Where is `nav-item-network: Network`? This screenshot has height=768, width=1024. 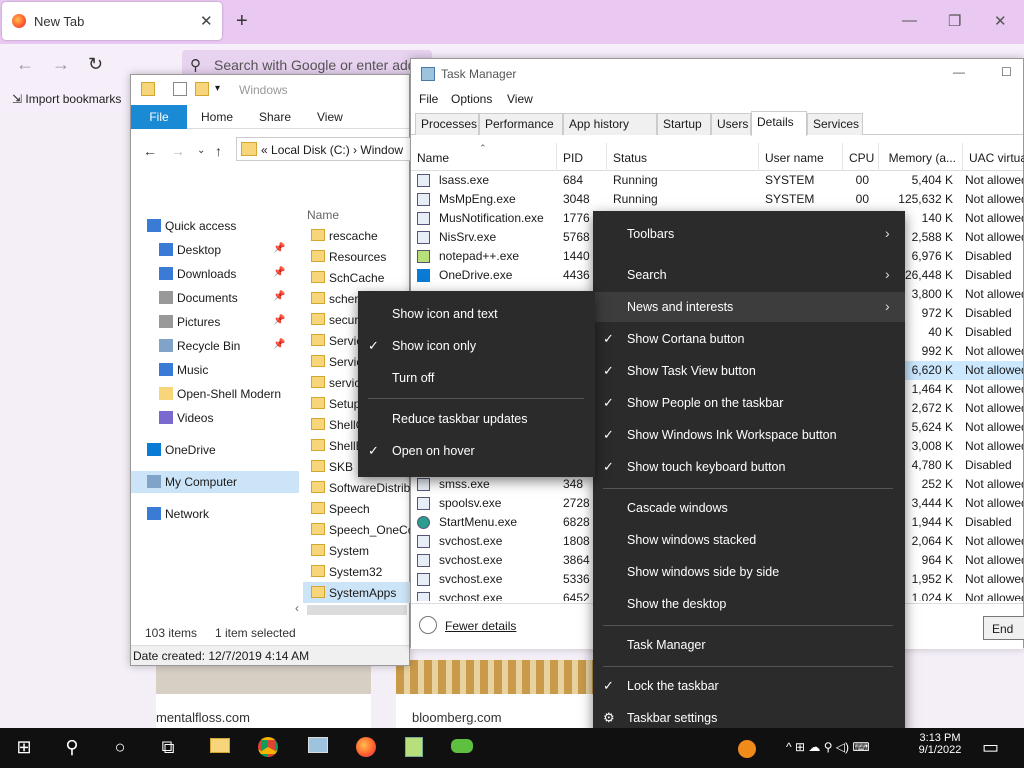
nav-item-network: Network is located at coordinates (215, 514).